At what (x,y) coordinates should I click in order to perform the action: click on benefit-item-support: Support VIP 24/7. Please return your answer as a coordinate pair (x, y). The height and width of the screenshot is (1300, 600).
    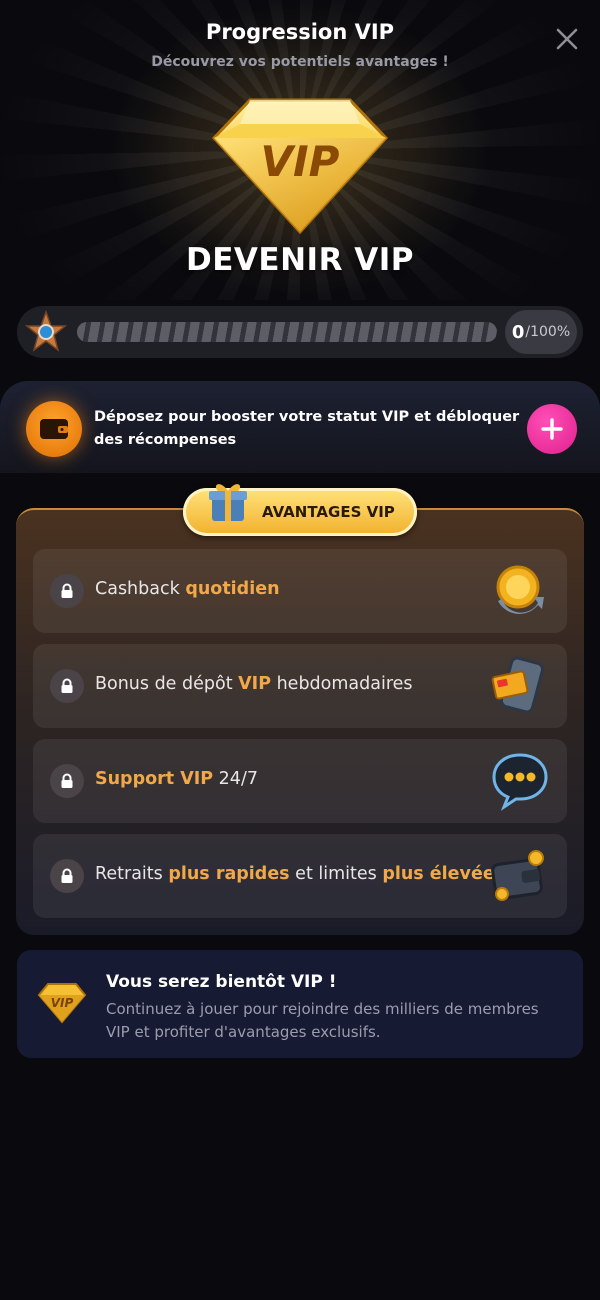
    Looking at the image, I should click on (300, 781).